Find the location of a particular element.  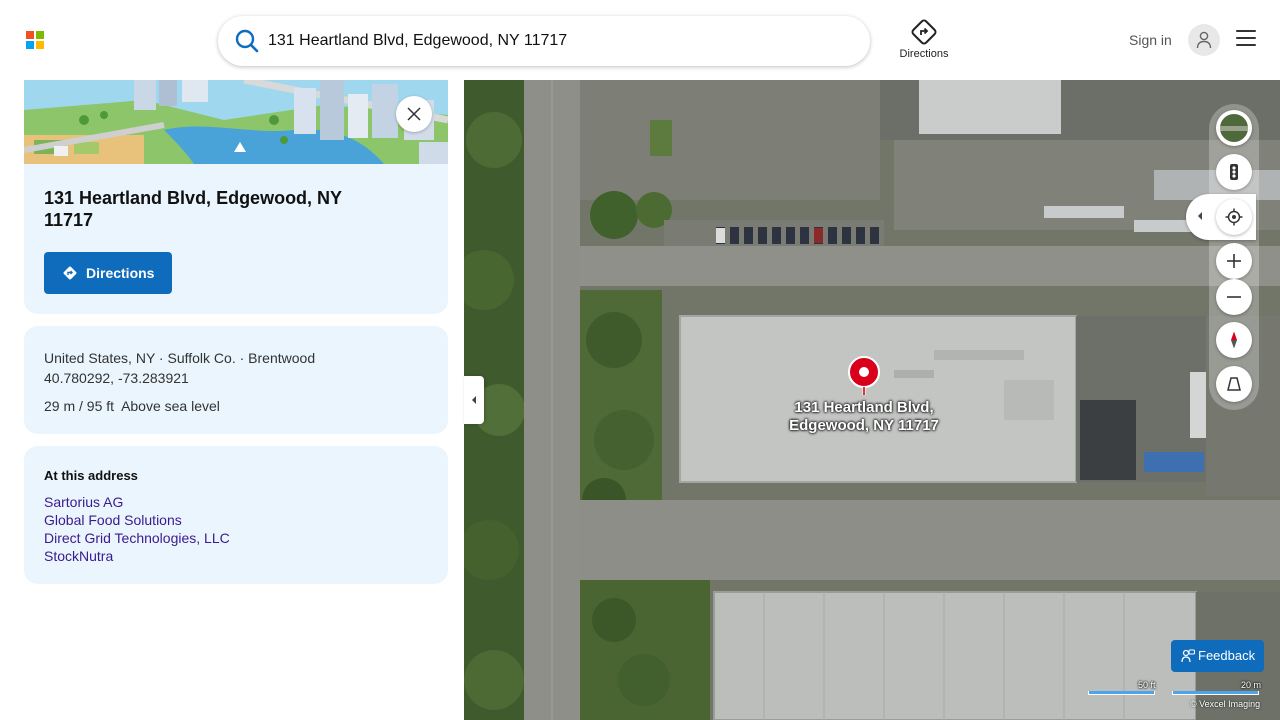

place-title: 131 Heartland Blvd, Edgewood, NY 11717 is located at coordinates (193, 209).